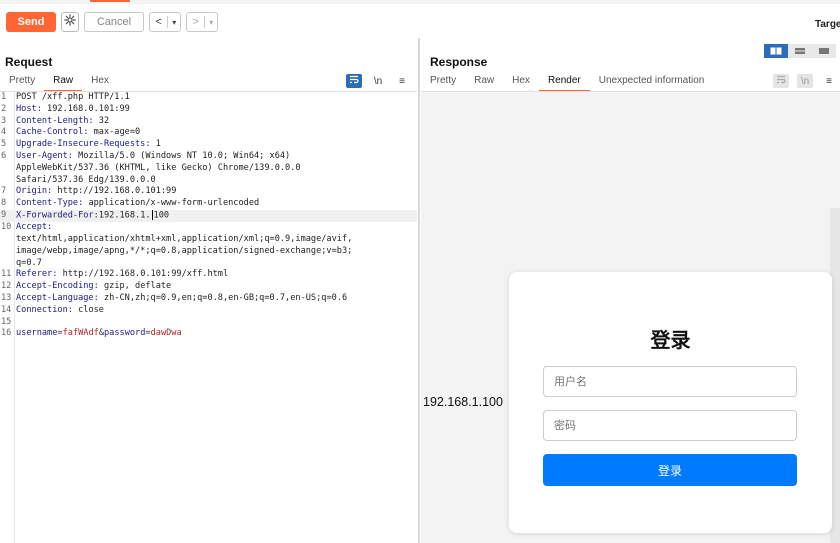 This screenshot has height=543, width=840. I want to click on forward-arrow-button: >, so click(195, 22).